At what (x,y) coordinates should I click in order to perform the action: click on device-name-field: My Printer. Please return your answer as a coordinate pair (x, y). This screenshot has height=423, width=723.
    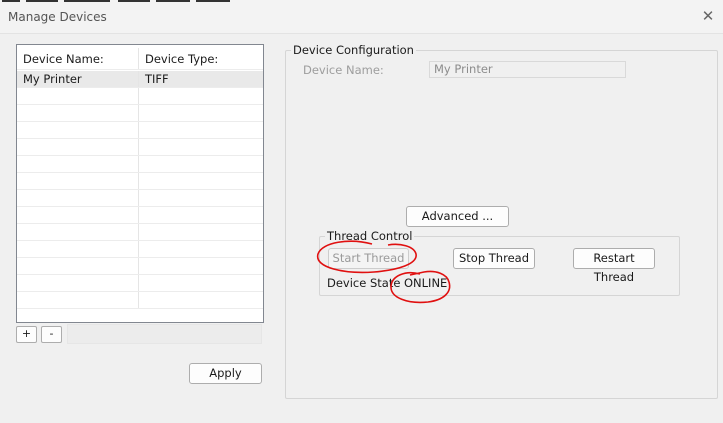
    Looking at the image, I should click on (527, 69).